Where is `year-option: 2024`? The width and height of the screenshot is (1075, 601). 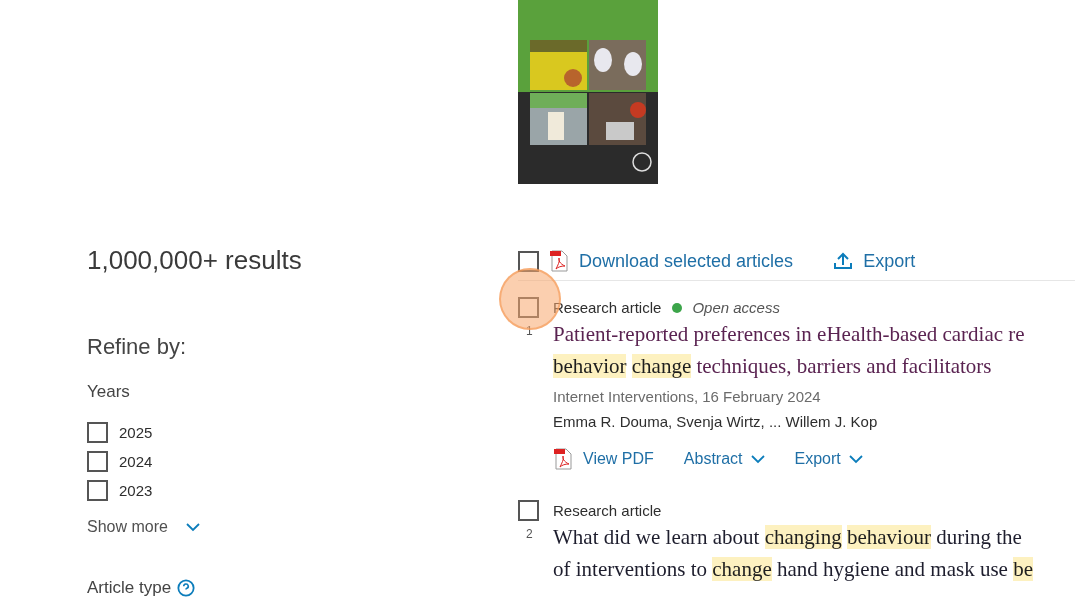
year-option: 2024 is located at coordinates (136, 461).